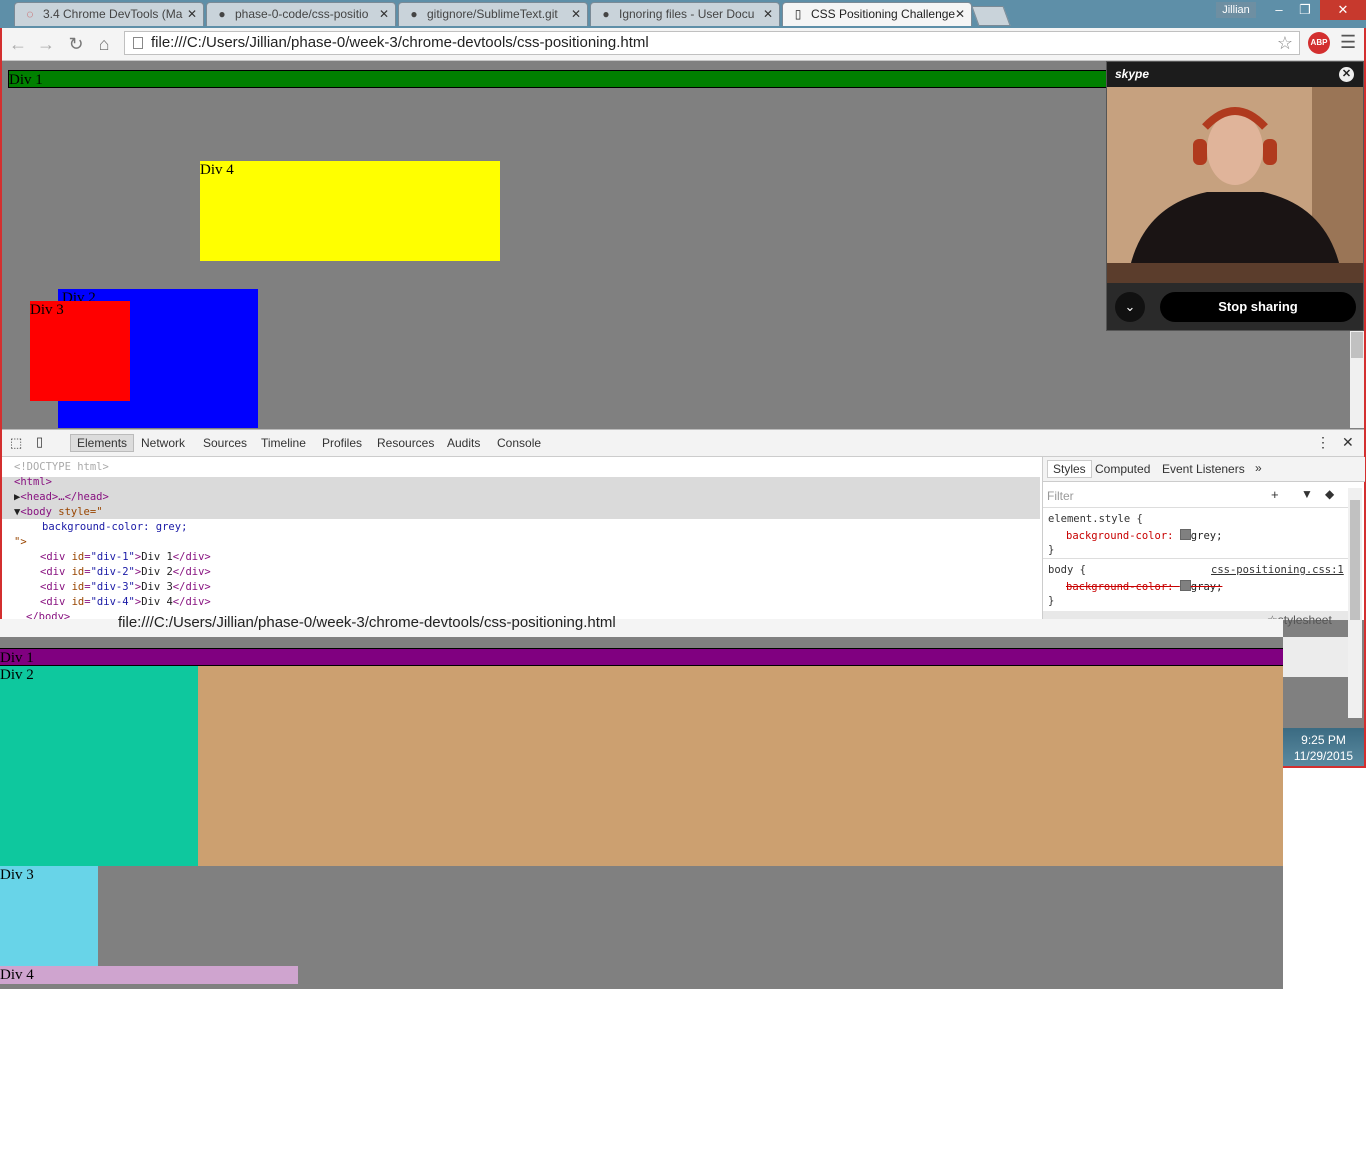 This screenshot has height=1154, width=1366. I want to click on second-devtools-fragment, so click(1315, 657).